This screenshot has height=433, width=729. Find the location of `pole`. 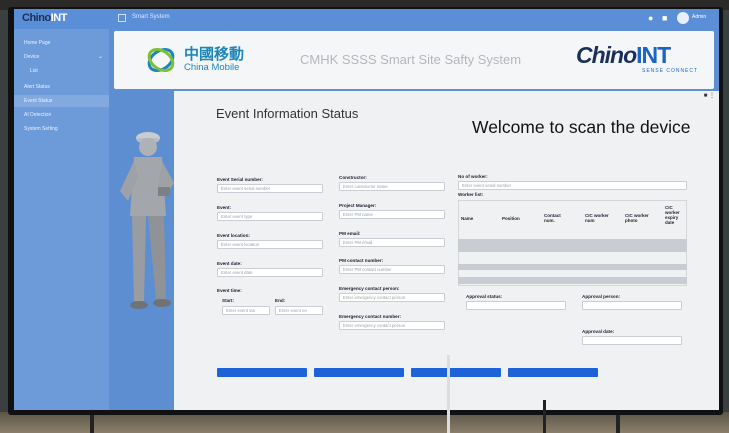

pole is located at coordinates (544, 416).